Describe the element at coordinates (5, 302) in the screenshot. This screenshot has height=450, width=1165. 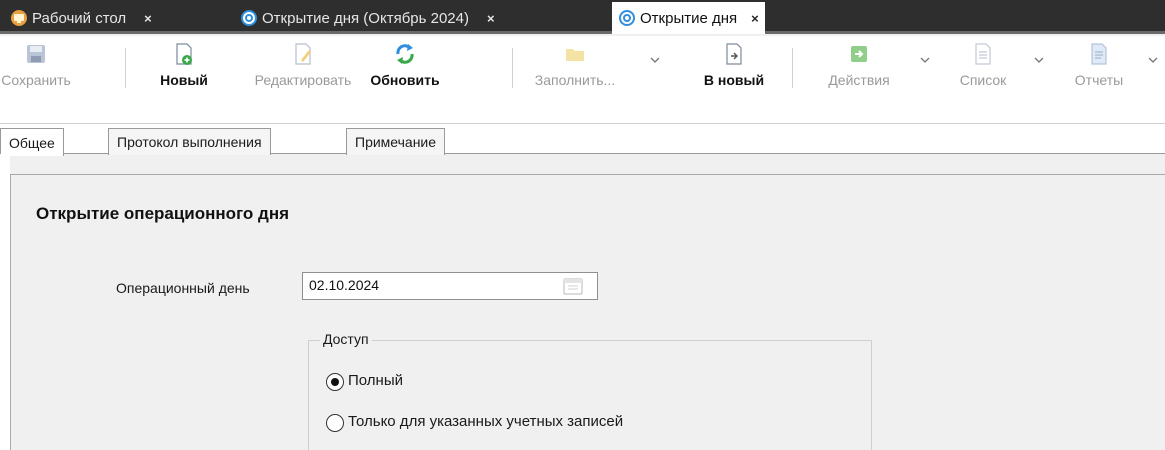
I see `panel-margin` at that location.